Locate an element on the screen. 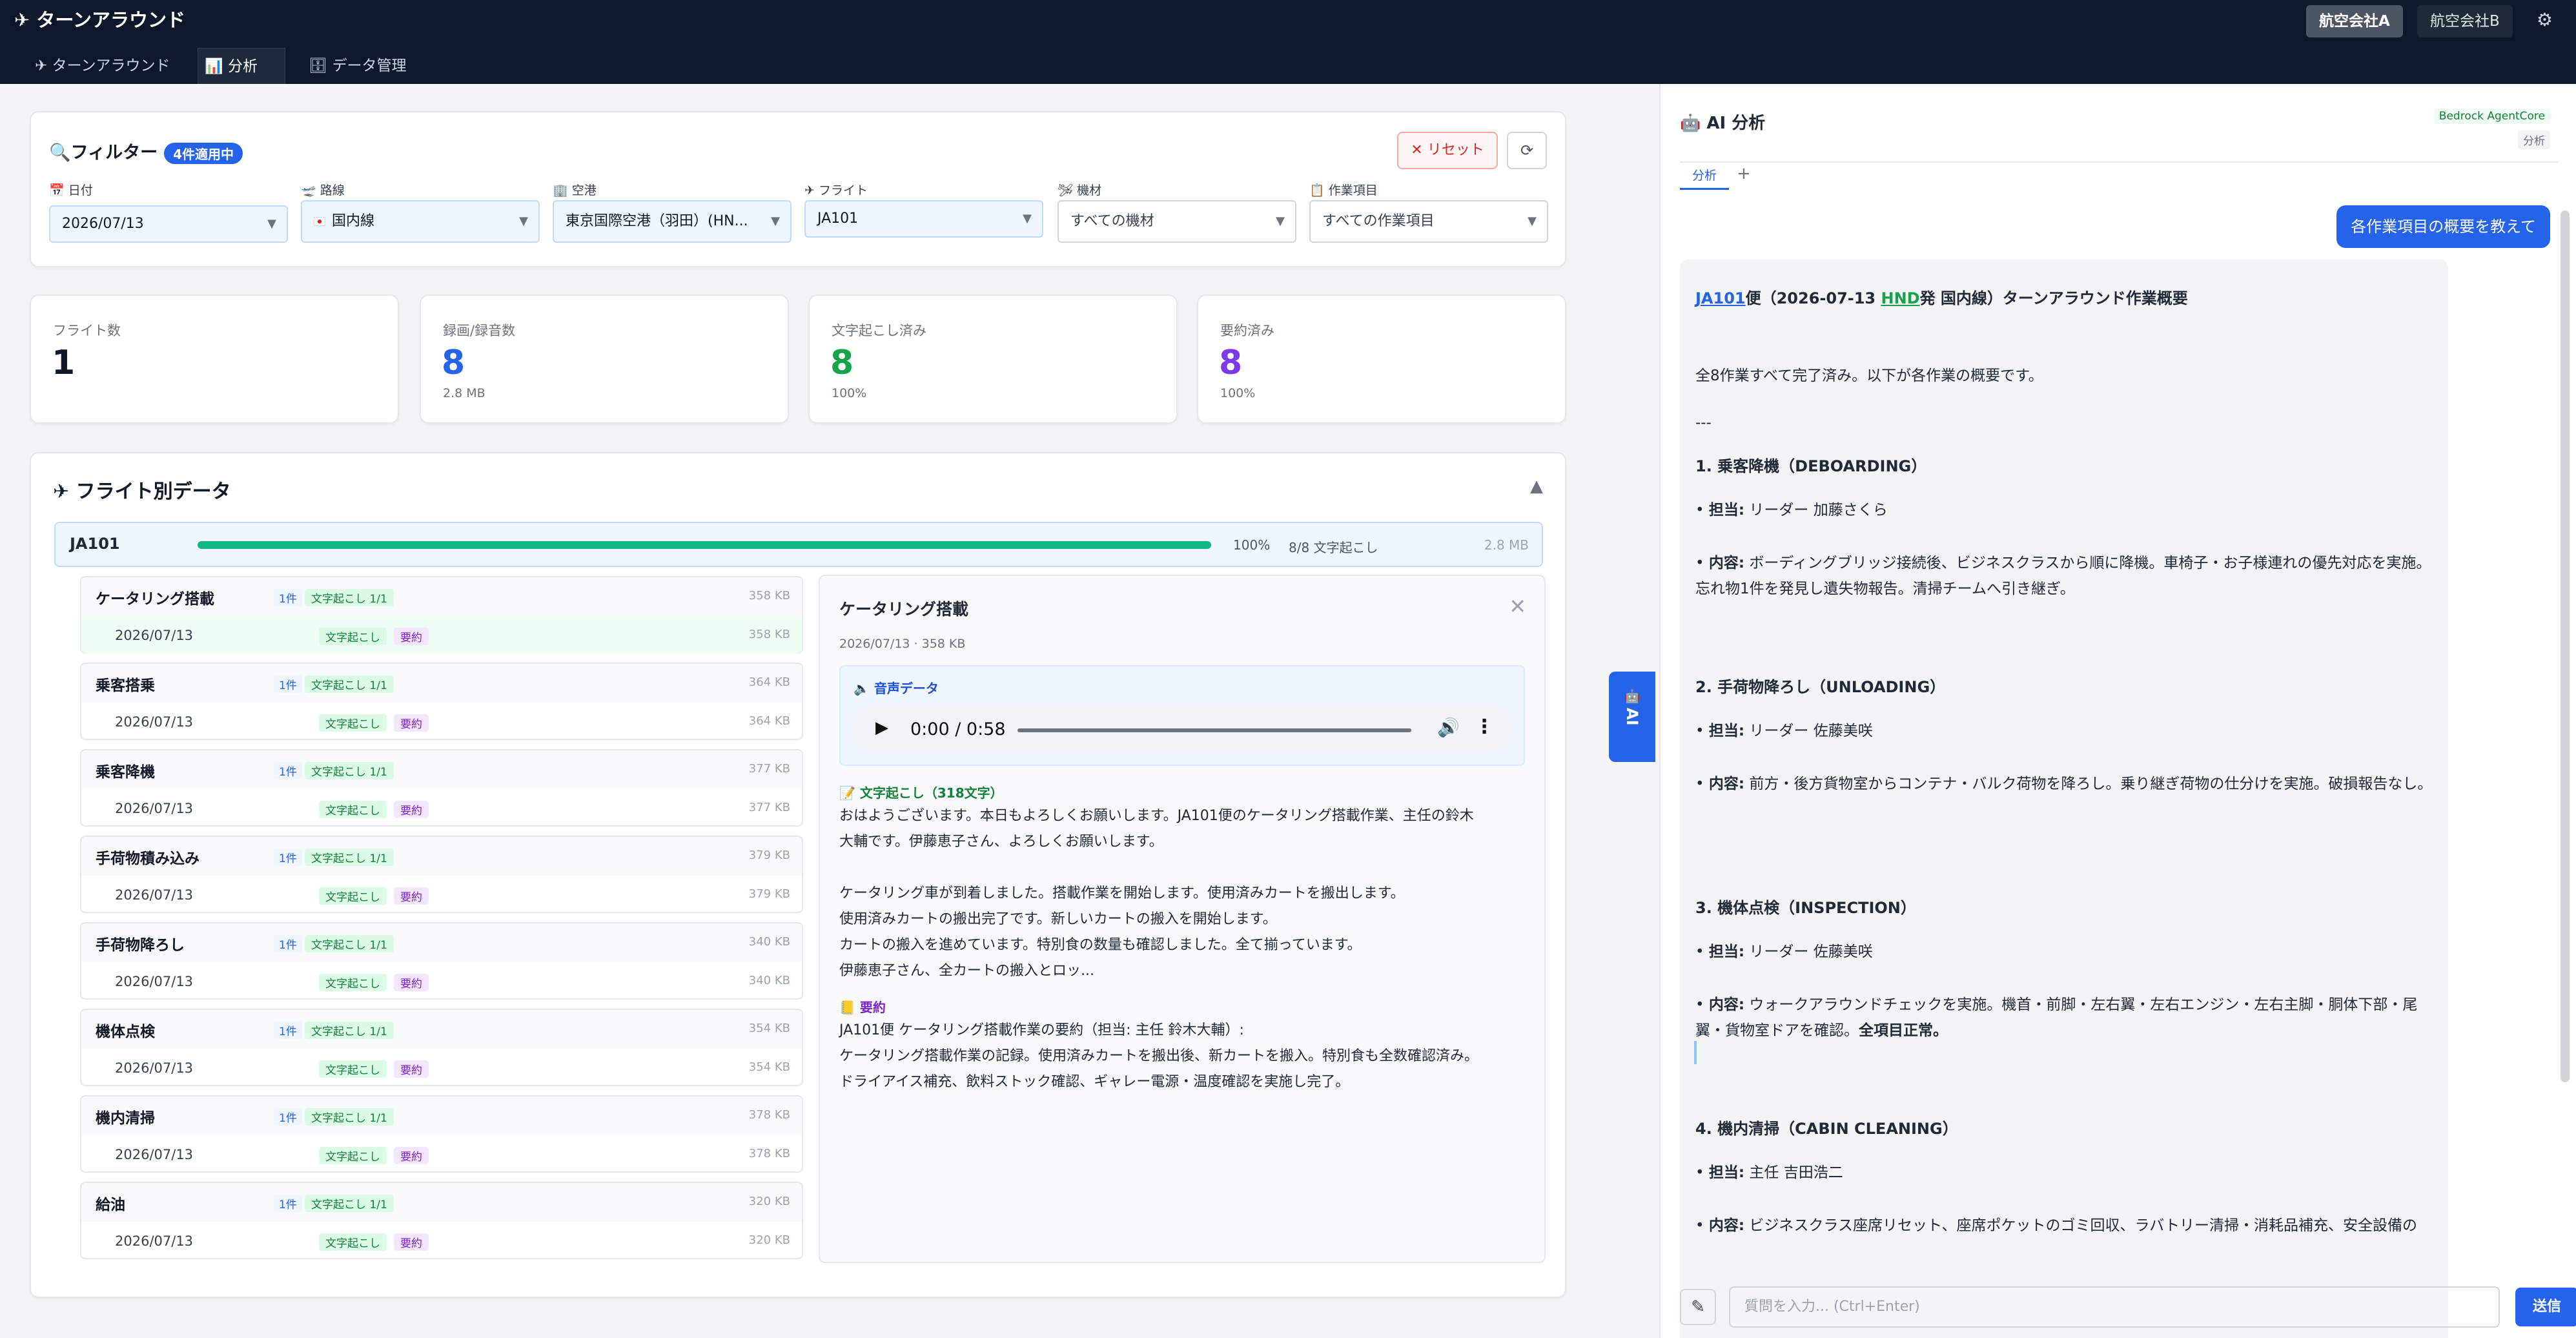 This screenshot has width=2576, height=1338. active-filter-badge: 4件適用中 is located at coordinates (204, 153).